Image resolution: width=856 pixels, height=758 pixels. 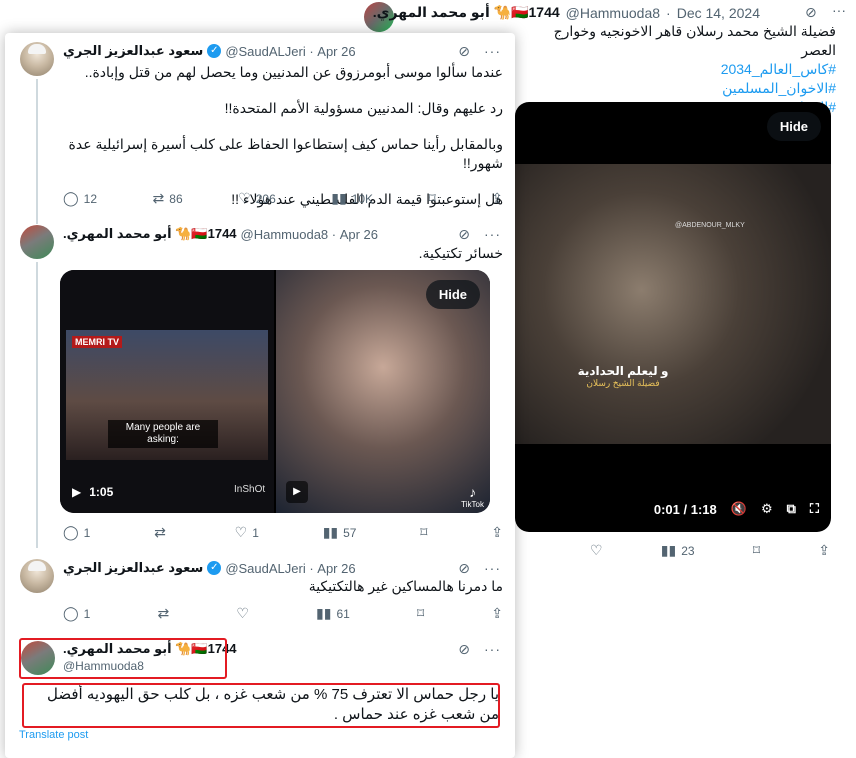 What do you see at coordinates (333, 613) in the screenshot?
I see `views-button: ▮▮ 61` at bounding box center [333, 613].